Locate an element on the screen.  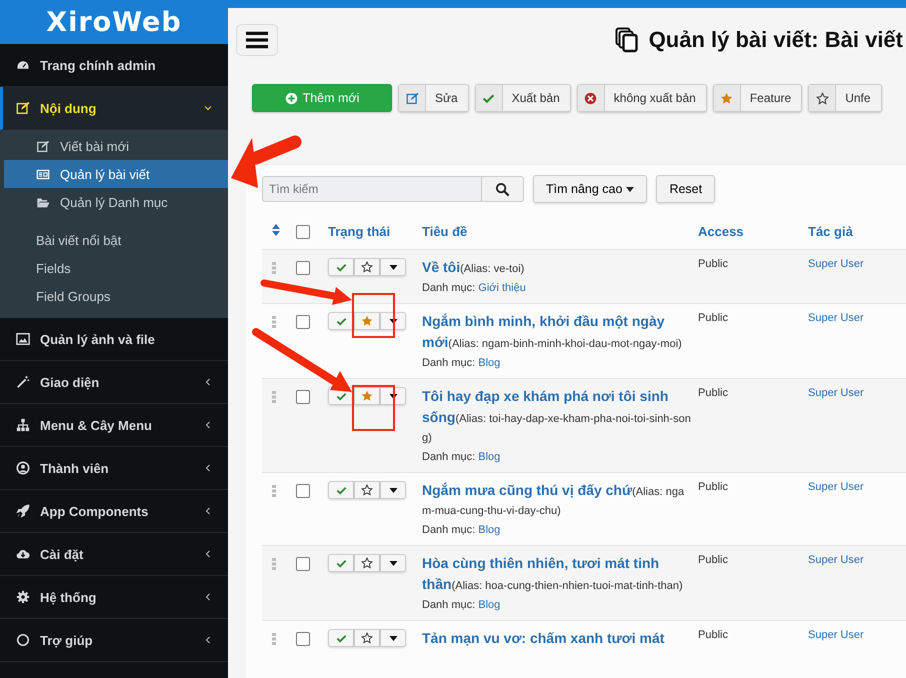
submenu-item: Fields is located at coordinates (116, 268).